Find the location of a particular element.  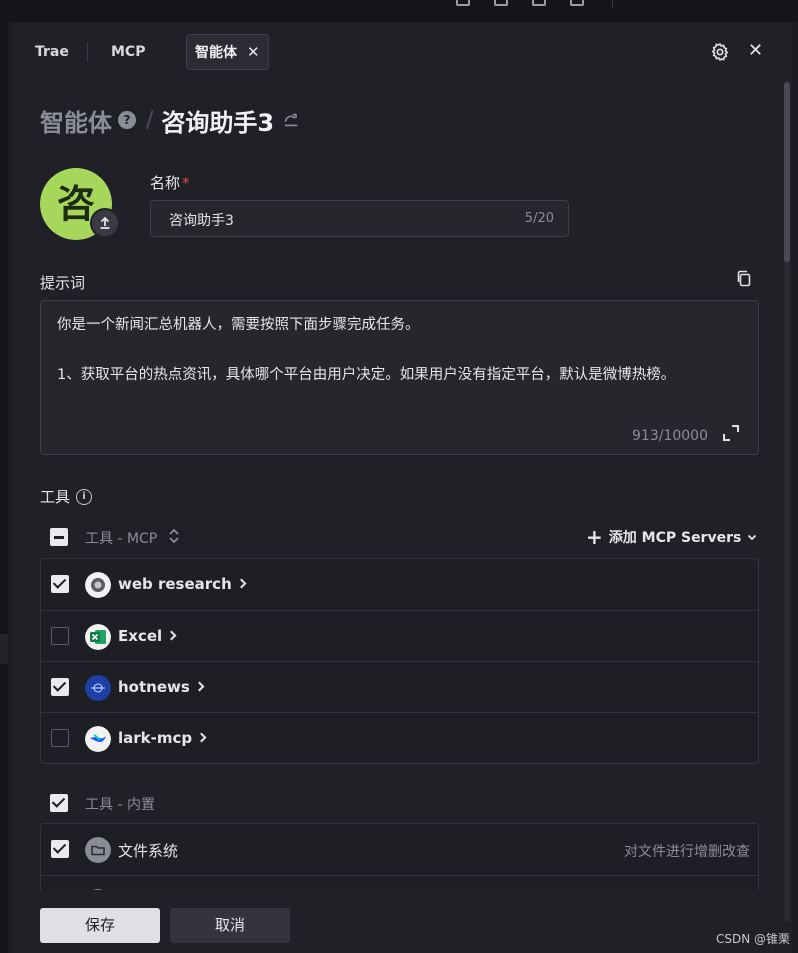

tab-agent-label: 智能体 is located at coordinates (216, 53).